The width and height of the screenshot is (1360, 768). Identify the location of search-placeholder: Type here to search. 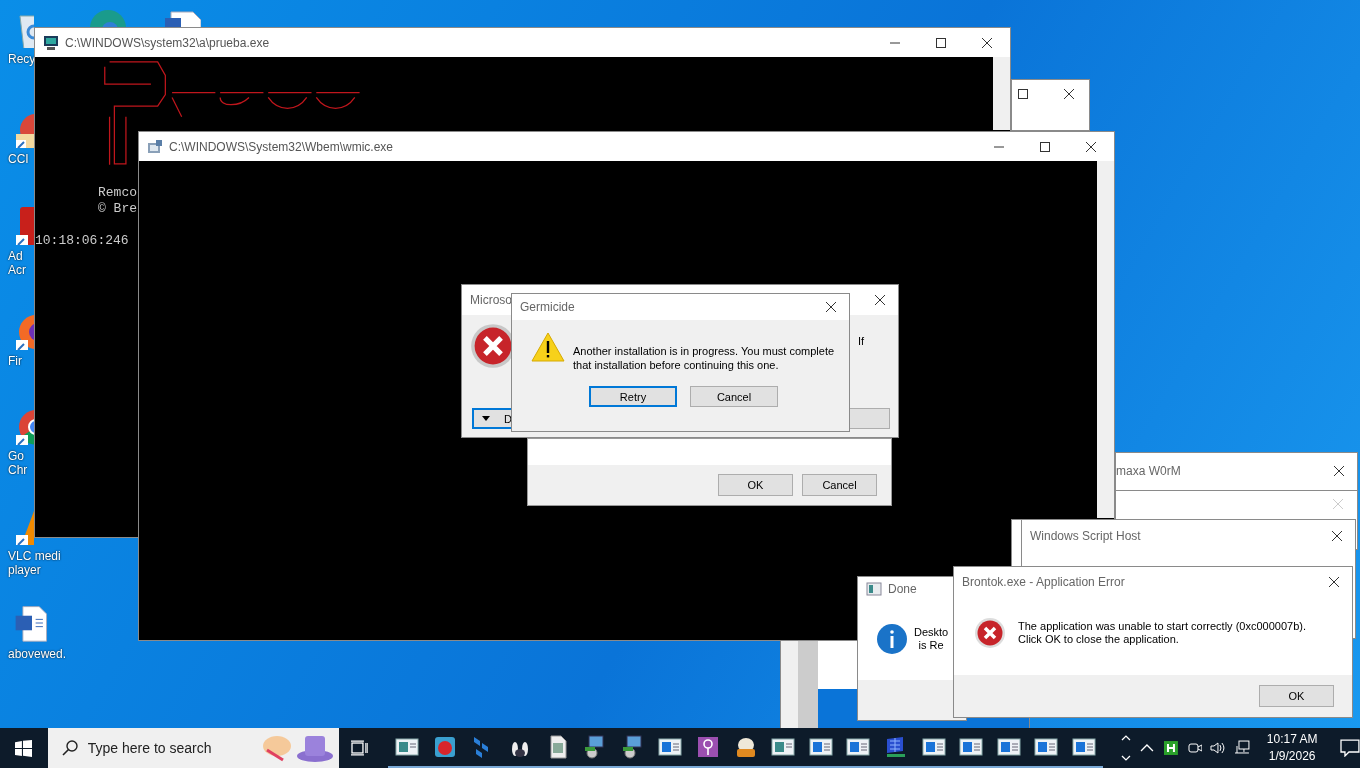
(149, 748).